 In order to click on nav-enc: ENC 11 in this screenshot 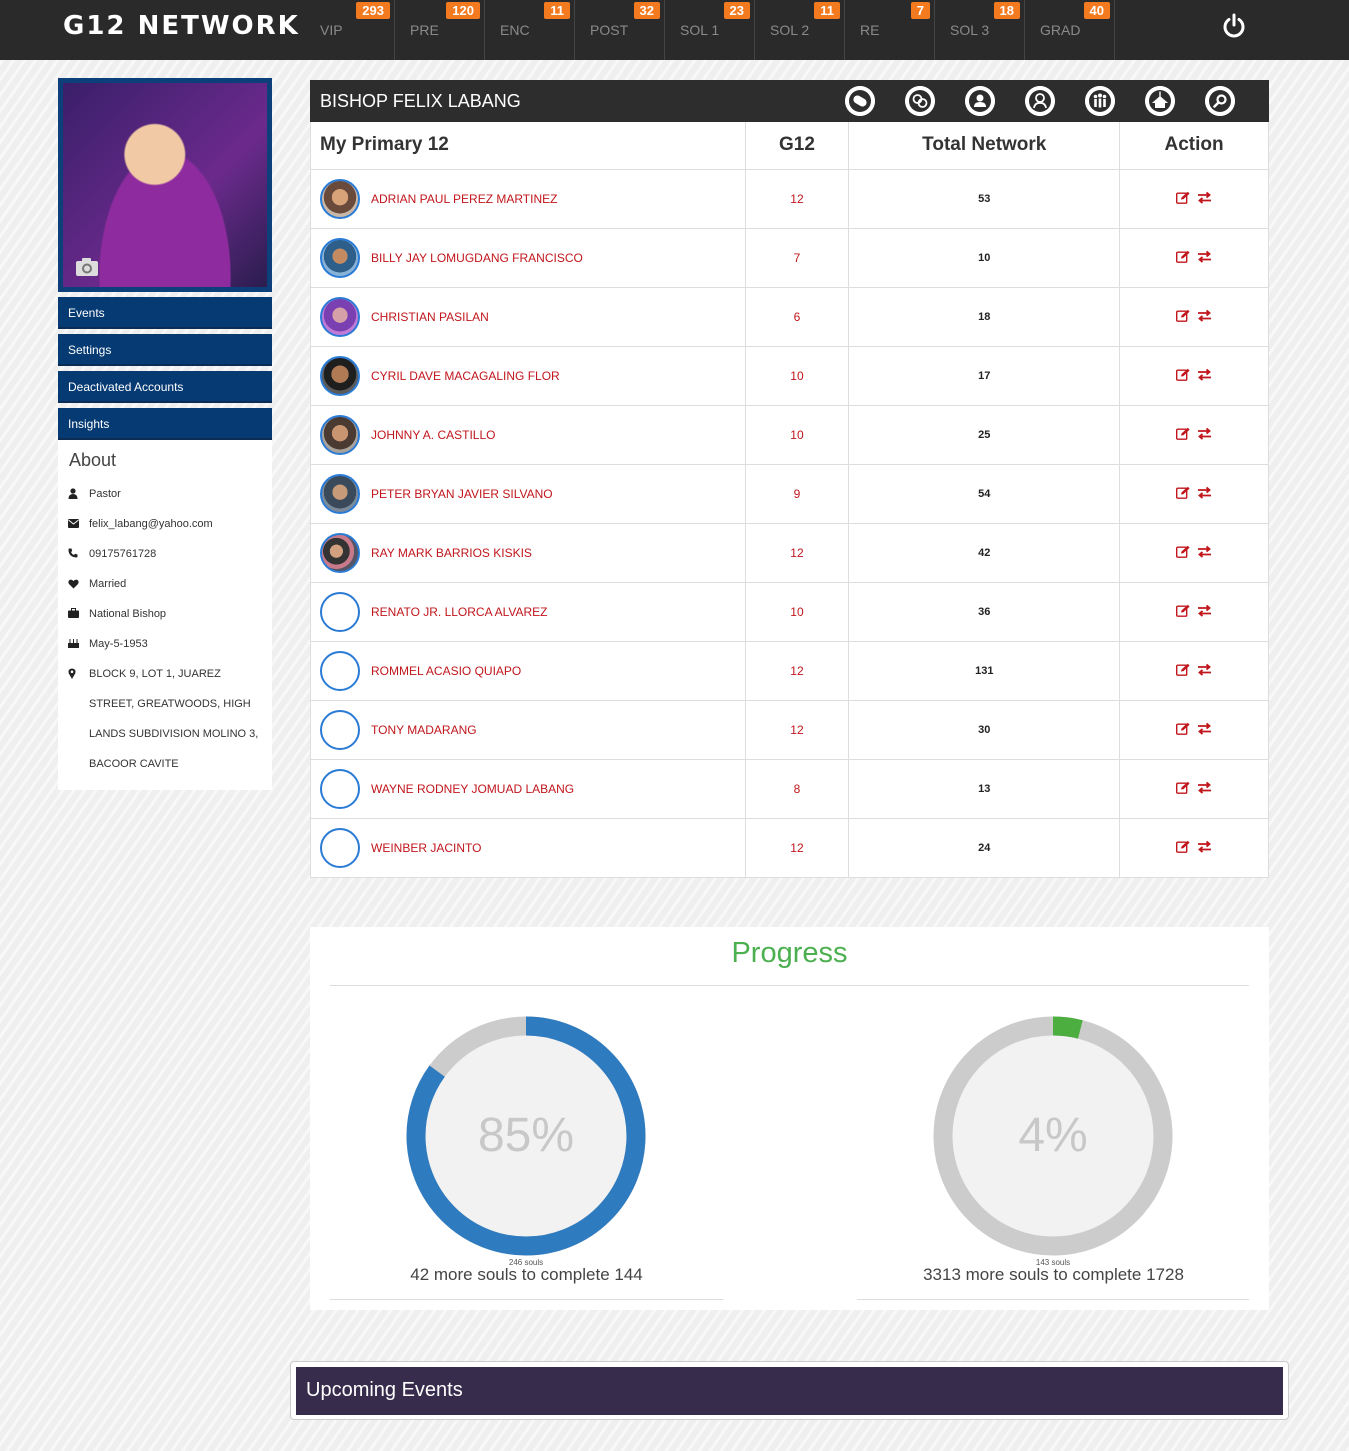, I will do `click(530, 30)`.